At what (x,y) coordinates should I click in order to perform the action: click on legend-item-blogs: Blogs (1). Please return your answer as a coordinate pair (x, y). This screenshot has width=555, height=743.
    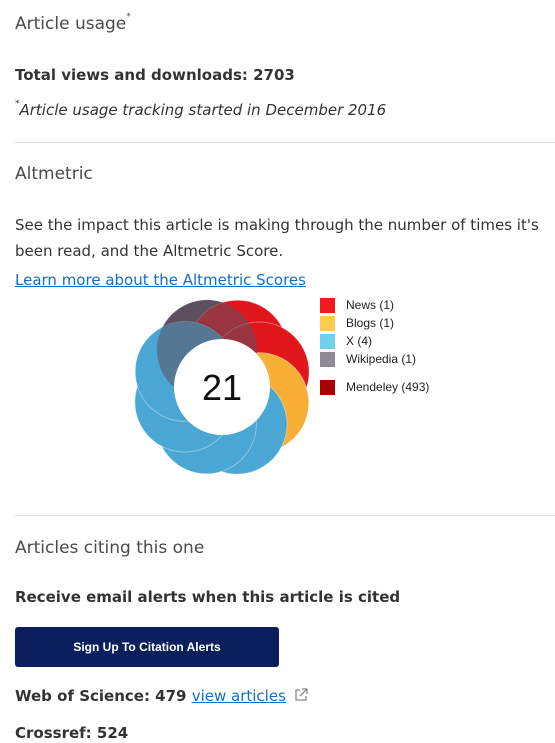
    Looking at the image, I should click on (374, 323).